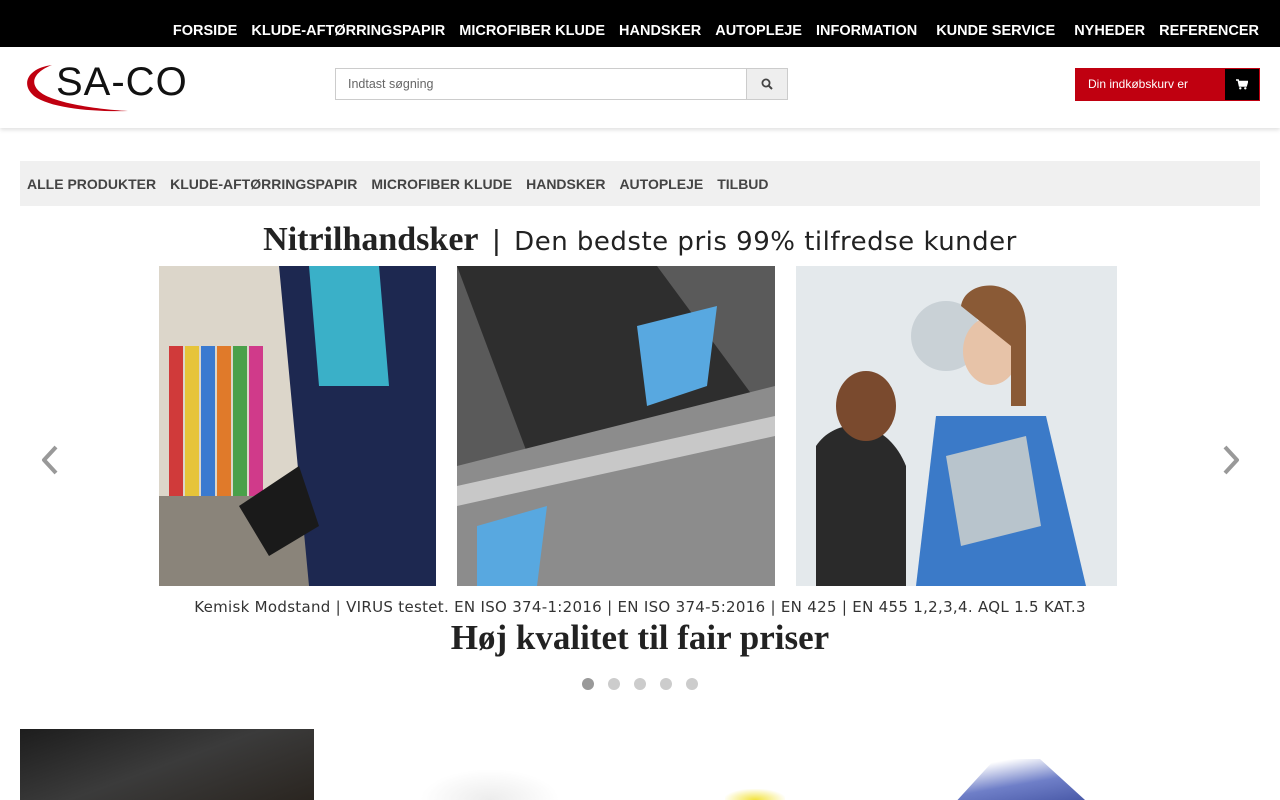 The image size is (1280, 800). Describe the element at coordinates (1021, 779) in the screenshot. I see `product-thumb-blue-glove` at that location.